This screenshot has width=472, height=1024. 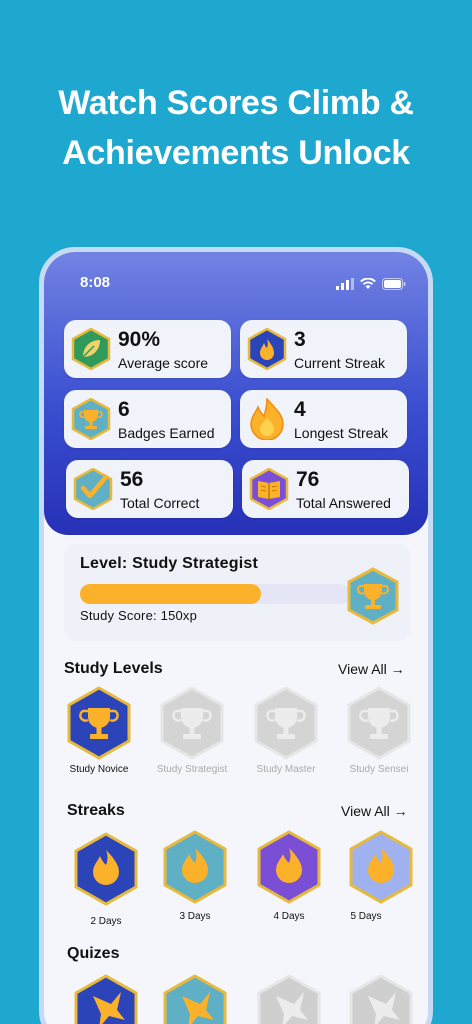 What do you see at coordinates (95, 282) in the screenshot?
I see `status-time: 8:08` at bounding box center [95, 282].